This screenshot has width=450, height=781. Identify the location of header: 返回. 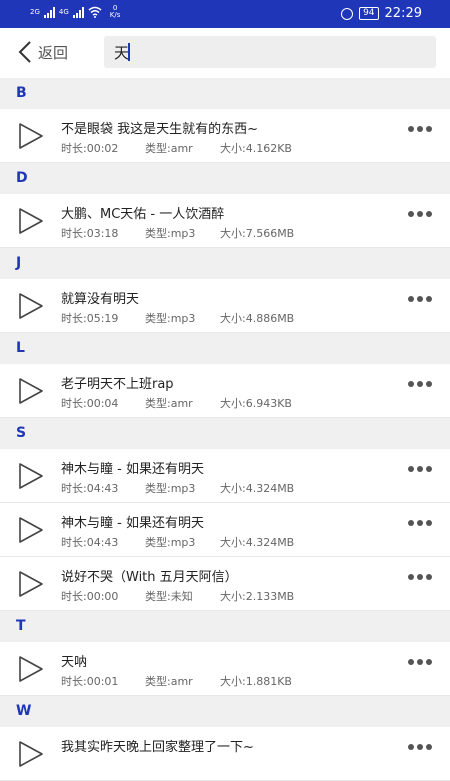
(225, 53).